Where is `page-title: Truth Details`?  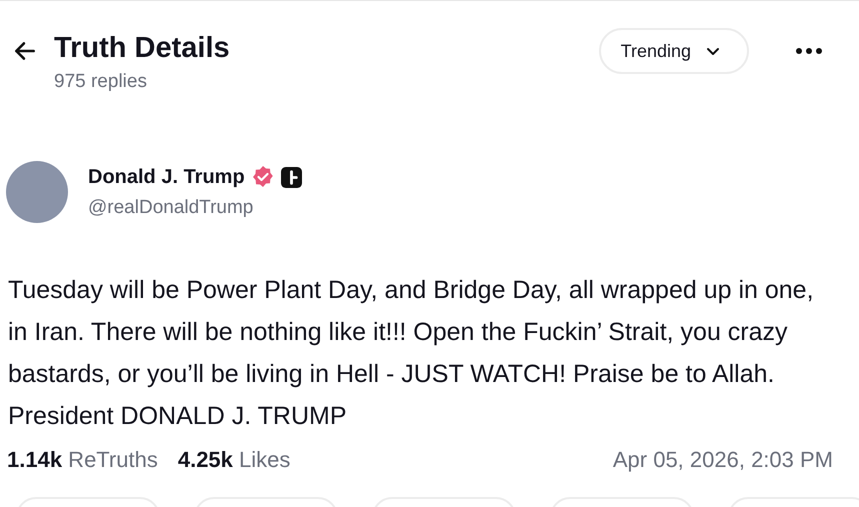 page-title: Truth Details is located at coordinates (142, 48).